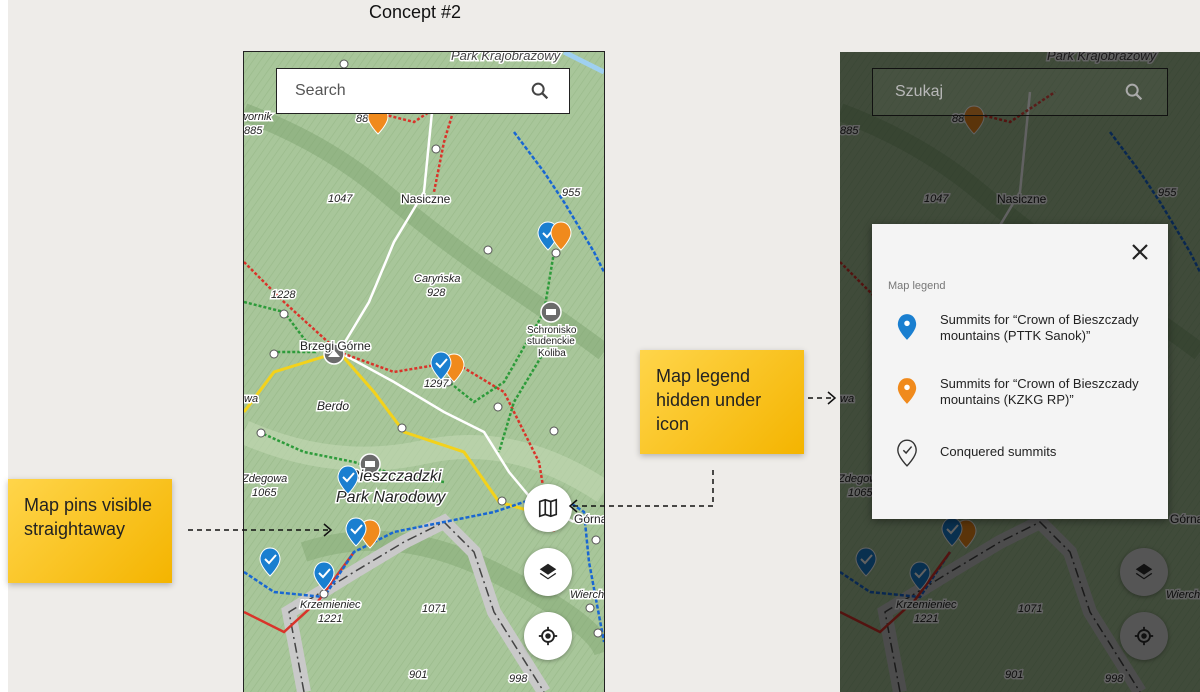  Describe the element at coordinates (437, 279) in the screenshot. I see `map-label-carynska: Caryńska` at that location.